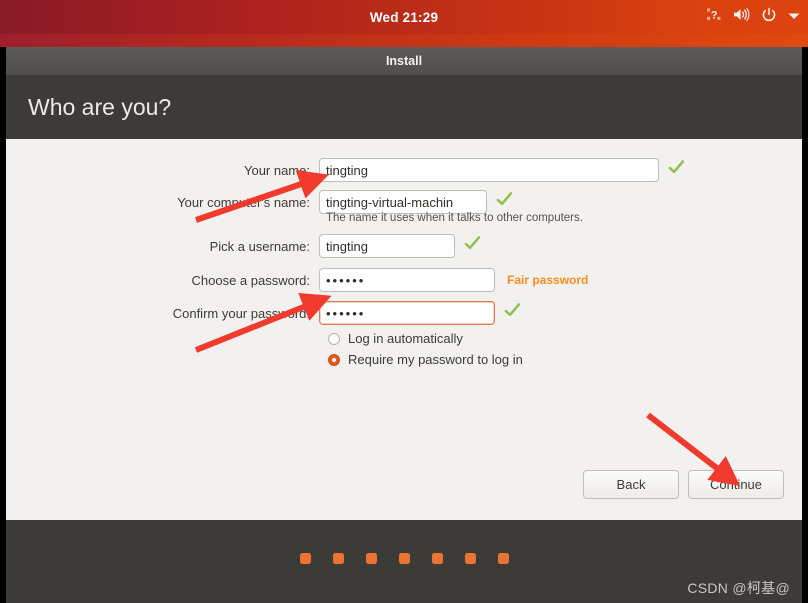  I want to click on confirm-password-label: Confirm your password:, so click(241, 313).